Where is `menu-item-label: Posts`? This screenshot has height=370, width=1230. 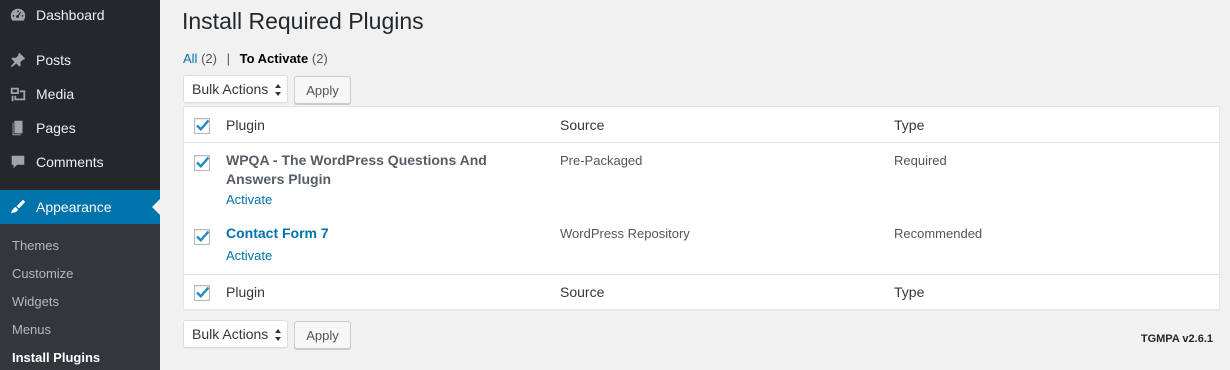
menu-item-label: Posts is located at coordinates (54, 60).